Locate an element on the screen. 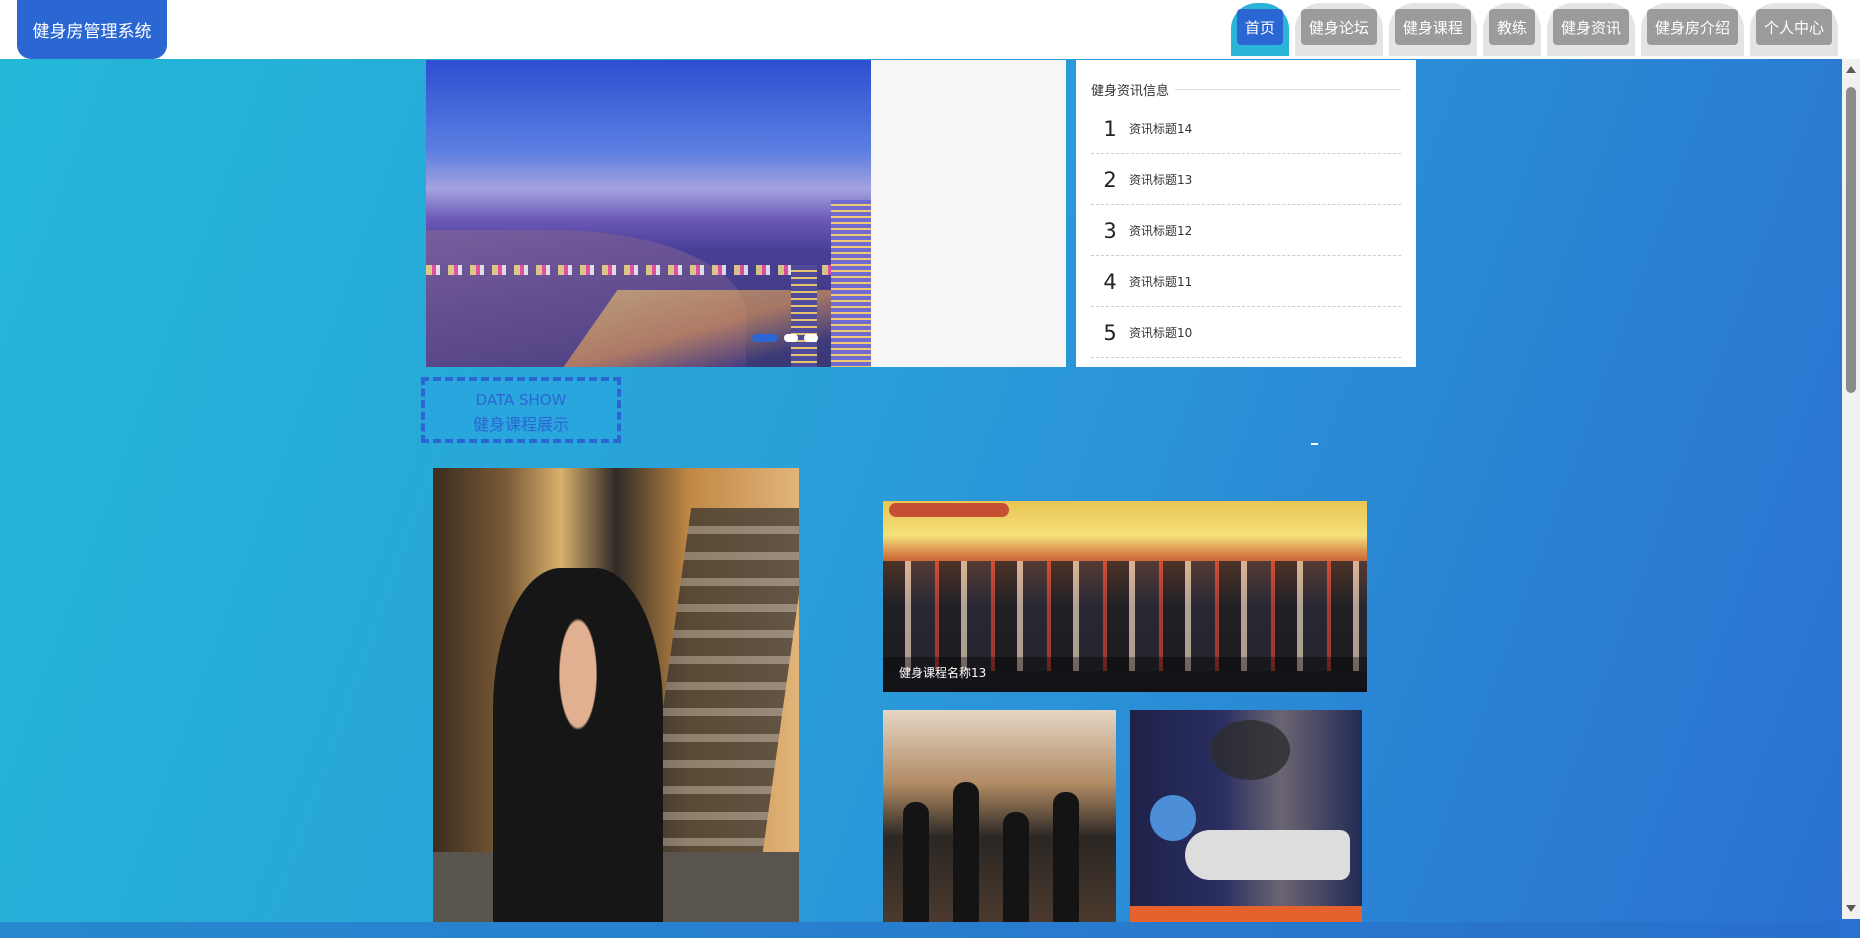 This screenshot has height=938, width=1860. page-bottom-strip is located at coordinates (921, 930).